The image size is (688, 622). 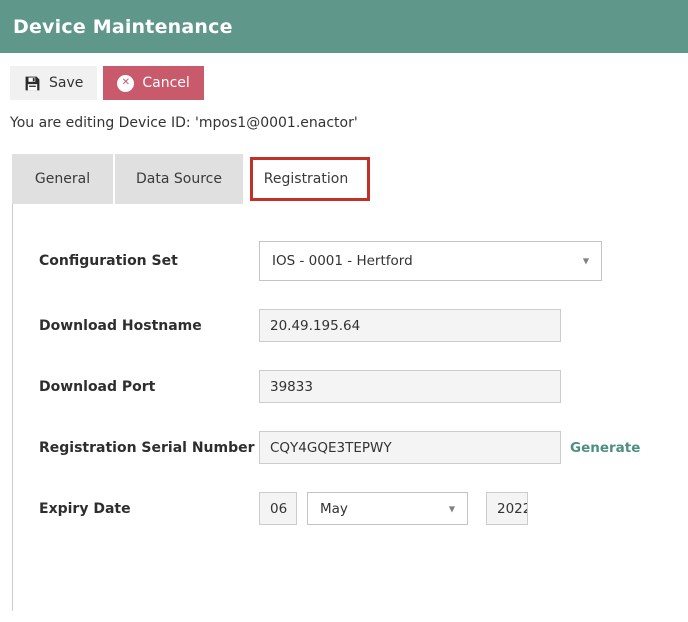 I want to click on registration-serial-number-label: Registration Serial Number, so click(x=147, y=447).